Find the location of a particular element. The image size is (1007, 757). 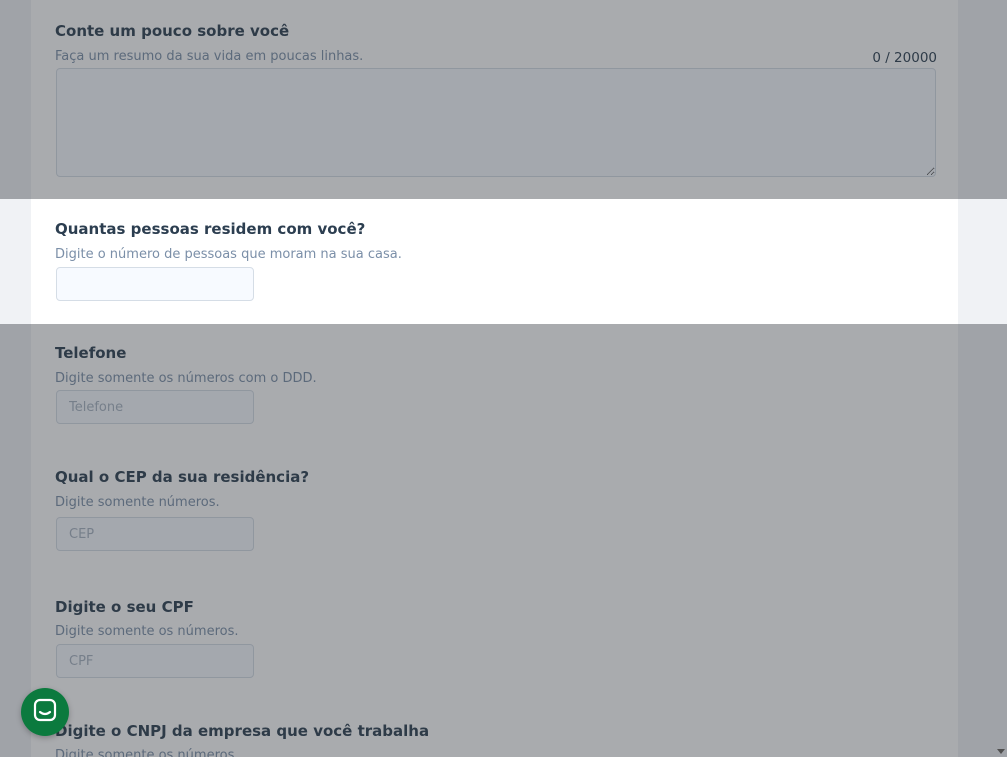

residents-title: Quantas pessoas residem com você? is located at coordinates (210, 229).